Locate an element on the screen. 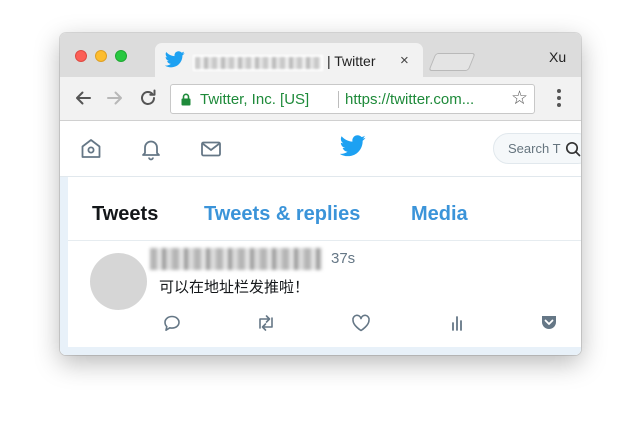 This screenshot has width=640, height=432. minimize-window-button is located at coordinates (101, 56).